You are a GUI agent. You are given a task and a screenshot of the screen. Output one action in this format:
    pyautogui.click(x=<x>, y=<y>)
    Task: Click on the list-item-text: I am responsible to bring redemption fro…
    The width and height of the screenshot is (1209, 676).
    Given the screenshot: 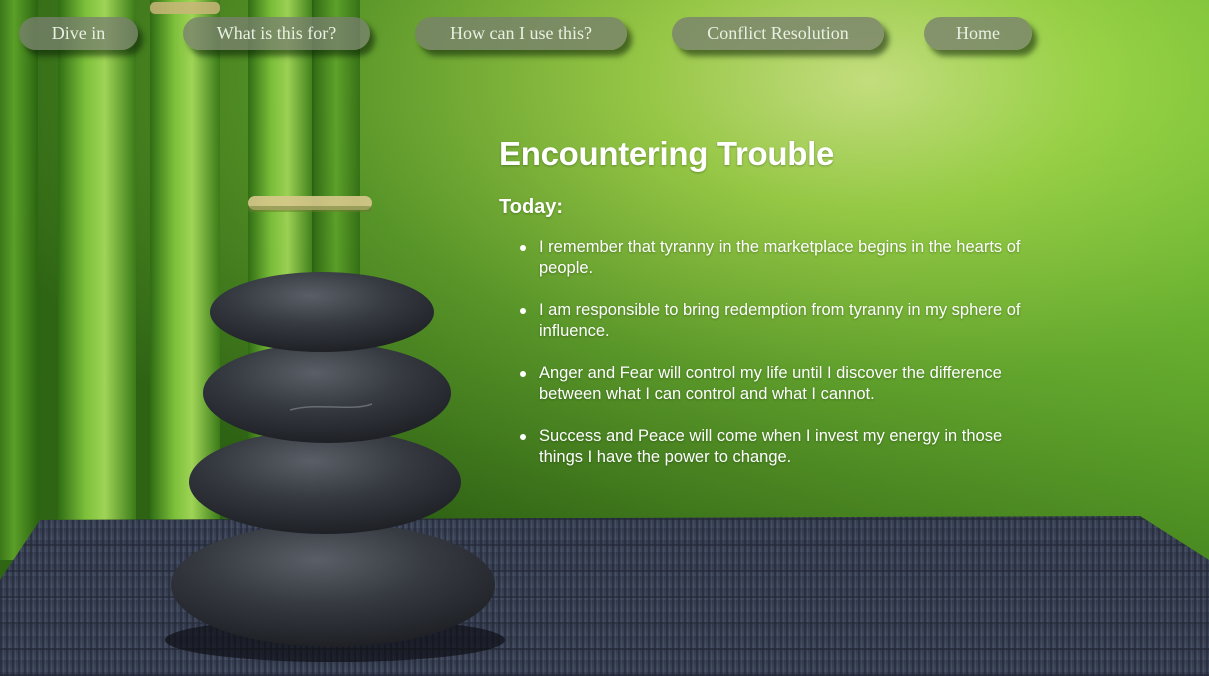 What is the action you would take?
    pyautogui.click(x=780, y=320)
    